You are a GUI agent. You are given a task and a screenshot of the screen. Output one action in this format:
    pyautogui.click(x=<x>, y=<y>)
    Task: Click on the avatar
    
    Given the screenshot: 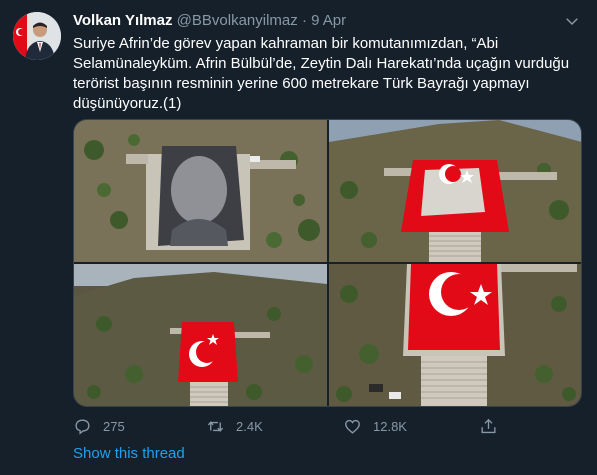 What is the action you would take?
    pyautogui.click(x=37, y=36)
    